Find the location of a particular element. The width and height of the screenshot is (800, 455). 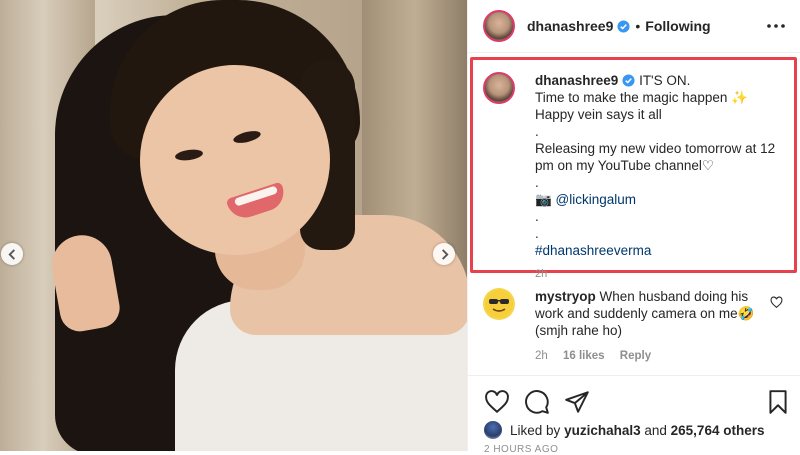

caption-line: Happy vein says it all is located at coordinates (598, 114).